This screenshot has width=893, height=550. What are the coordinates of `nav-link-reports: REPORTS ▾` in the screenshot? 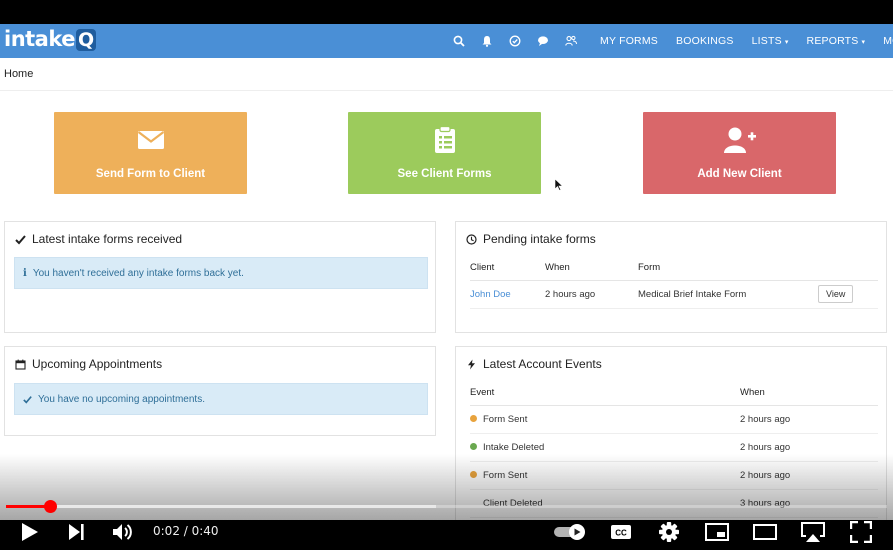 It's located at (836, 41).